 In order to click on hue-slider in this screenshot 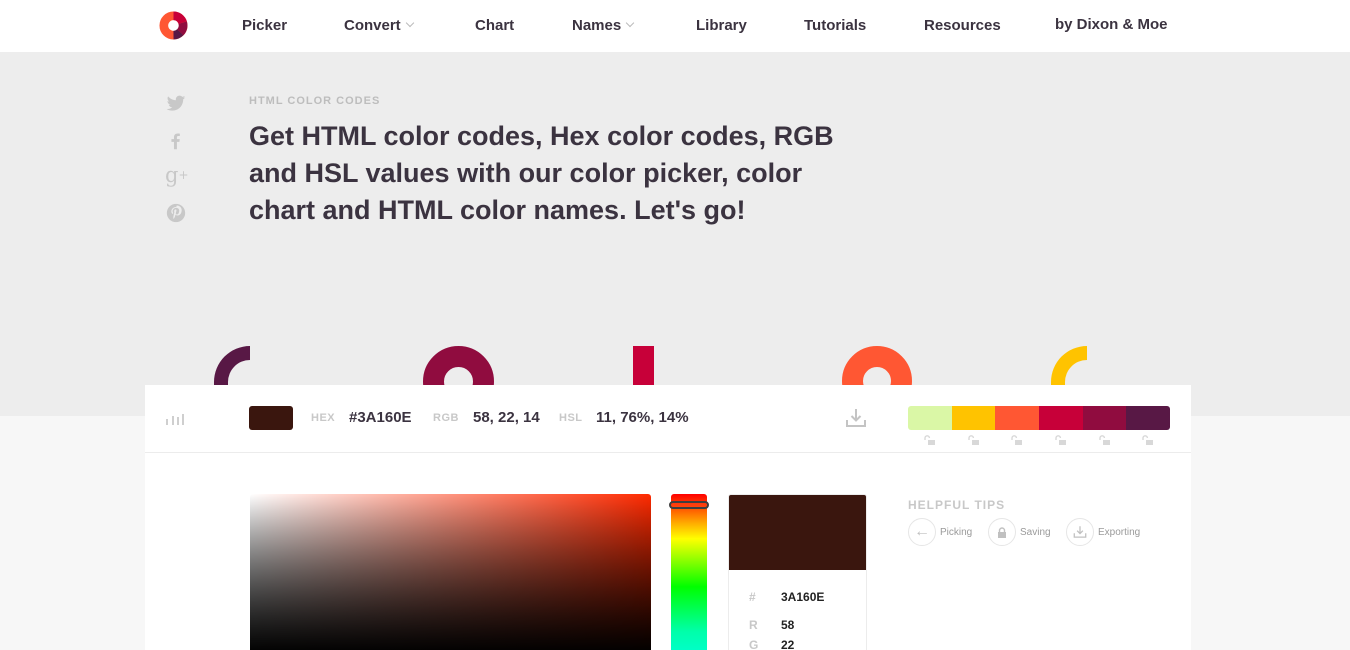, I will do `click(689, 572)`.